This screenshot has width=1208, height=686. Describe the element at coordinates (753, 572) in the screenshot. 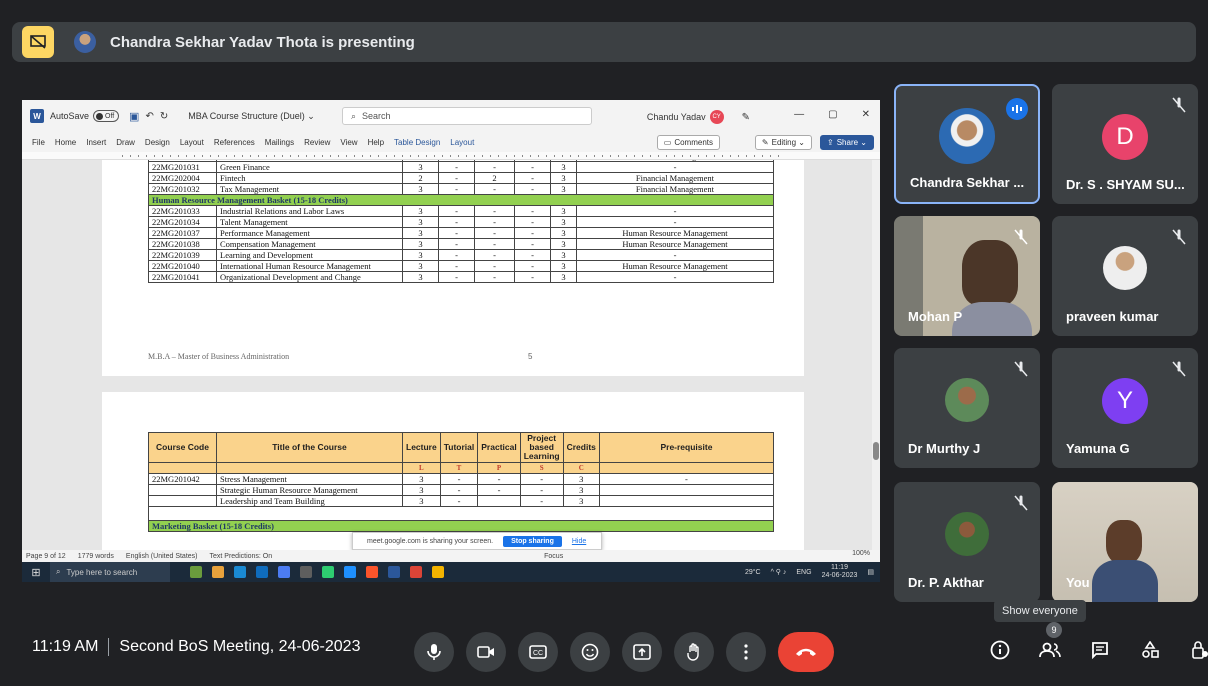

I see `weather: 29°C` at that location.